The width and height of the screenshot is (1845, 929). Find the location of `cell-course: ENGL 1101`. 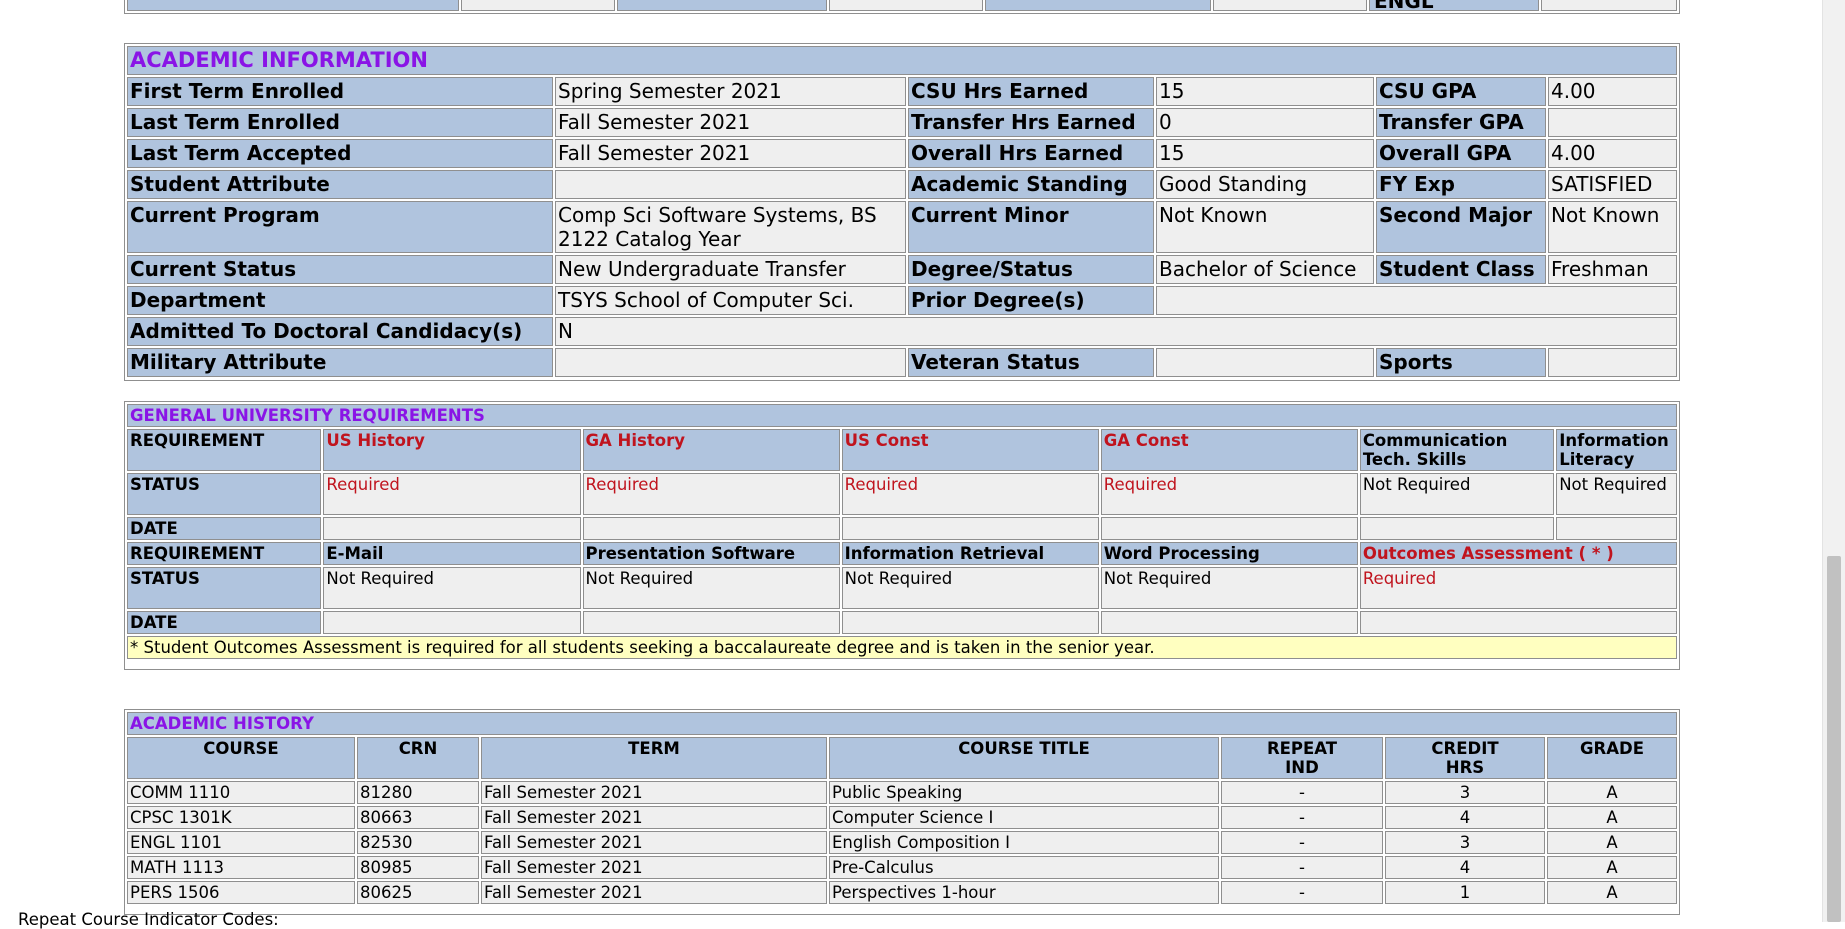

cell-course: ENGL 1101 is located at coordinates (241, 842).